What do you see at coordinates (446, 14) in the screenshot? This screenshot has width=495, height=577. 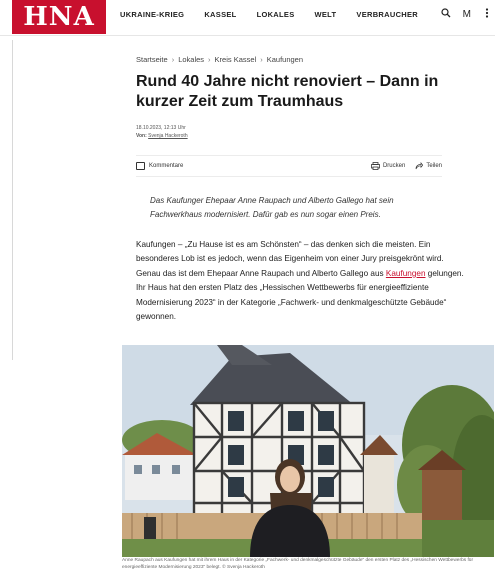 I see `search-icon` at bounding box center [446, 14].